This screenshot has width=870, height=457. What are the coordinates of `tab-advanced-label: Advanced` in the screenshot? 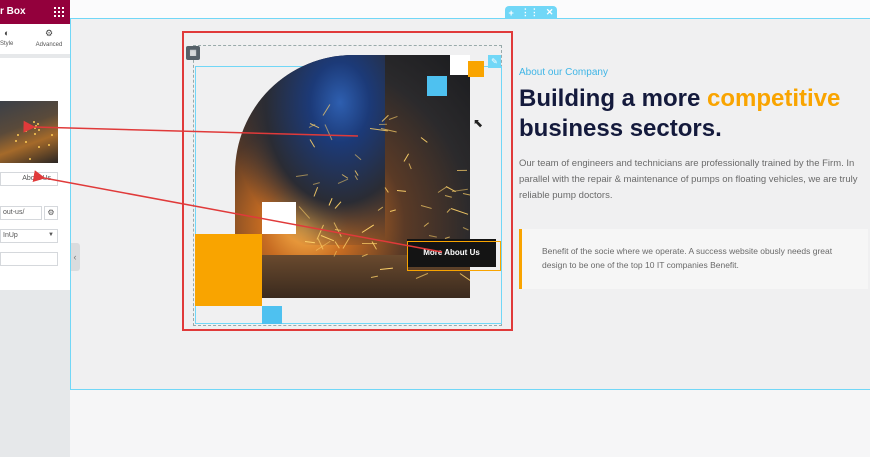 It's located at (49, 45).